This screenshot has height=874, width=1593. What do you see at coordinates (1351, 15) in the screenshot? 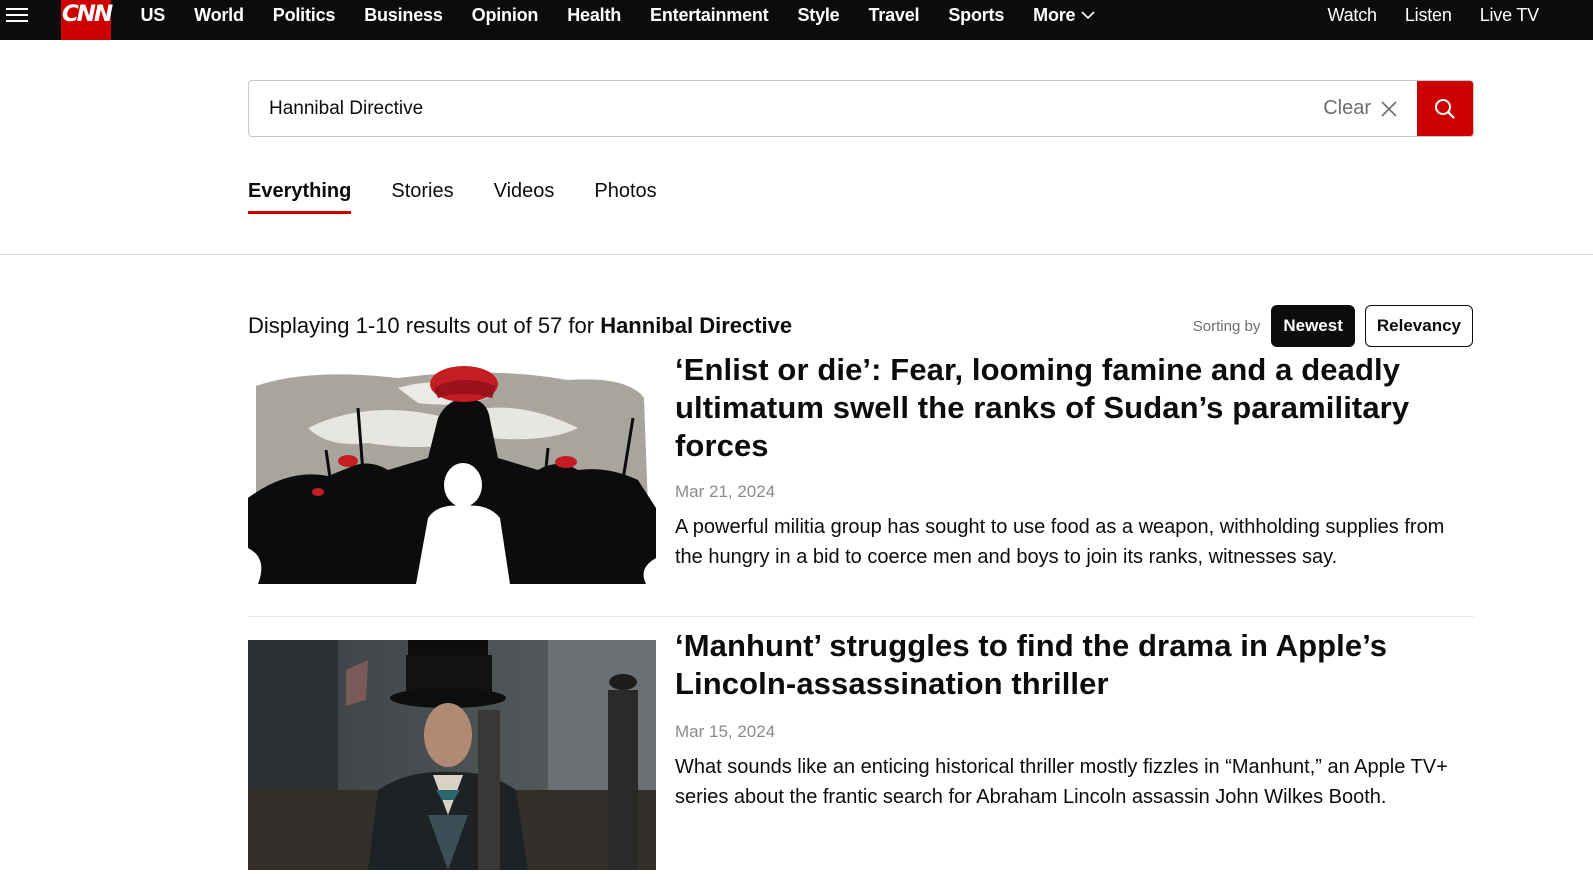
I see `nav-link-watch: Watch` at bounding box center [1351, 15].